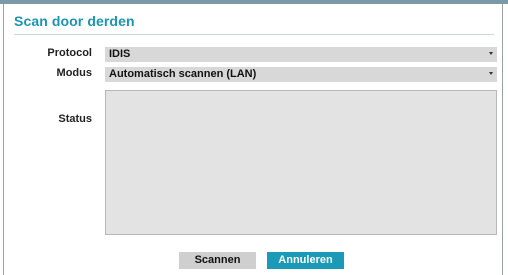 Image resolution: width=508 pixels, height=275 pixels. I want to click on title-divider, so click(254, 34).